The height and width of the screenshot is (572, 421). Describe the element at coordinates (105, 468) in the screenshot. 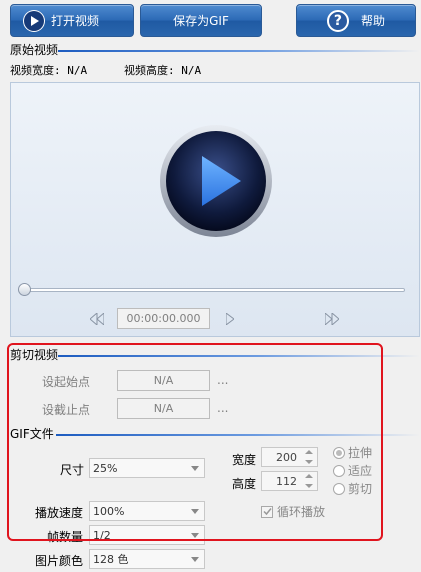

I see `size-value: 25%` at that location.